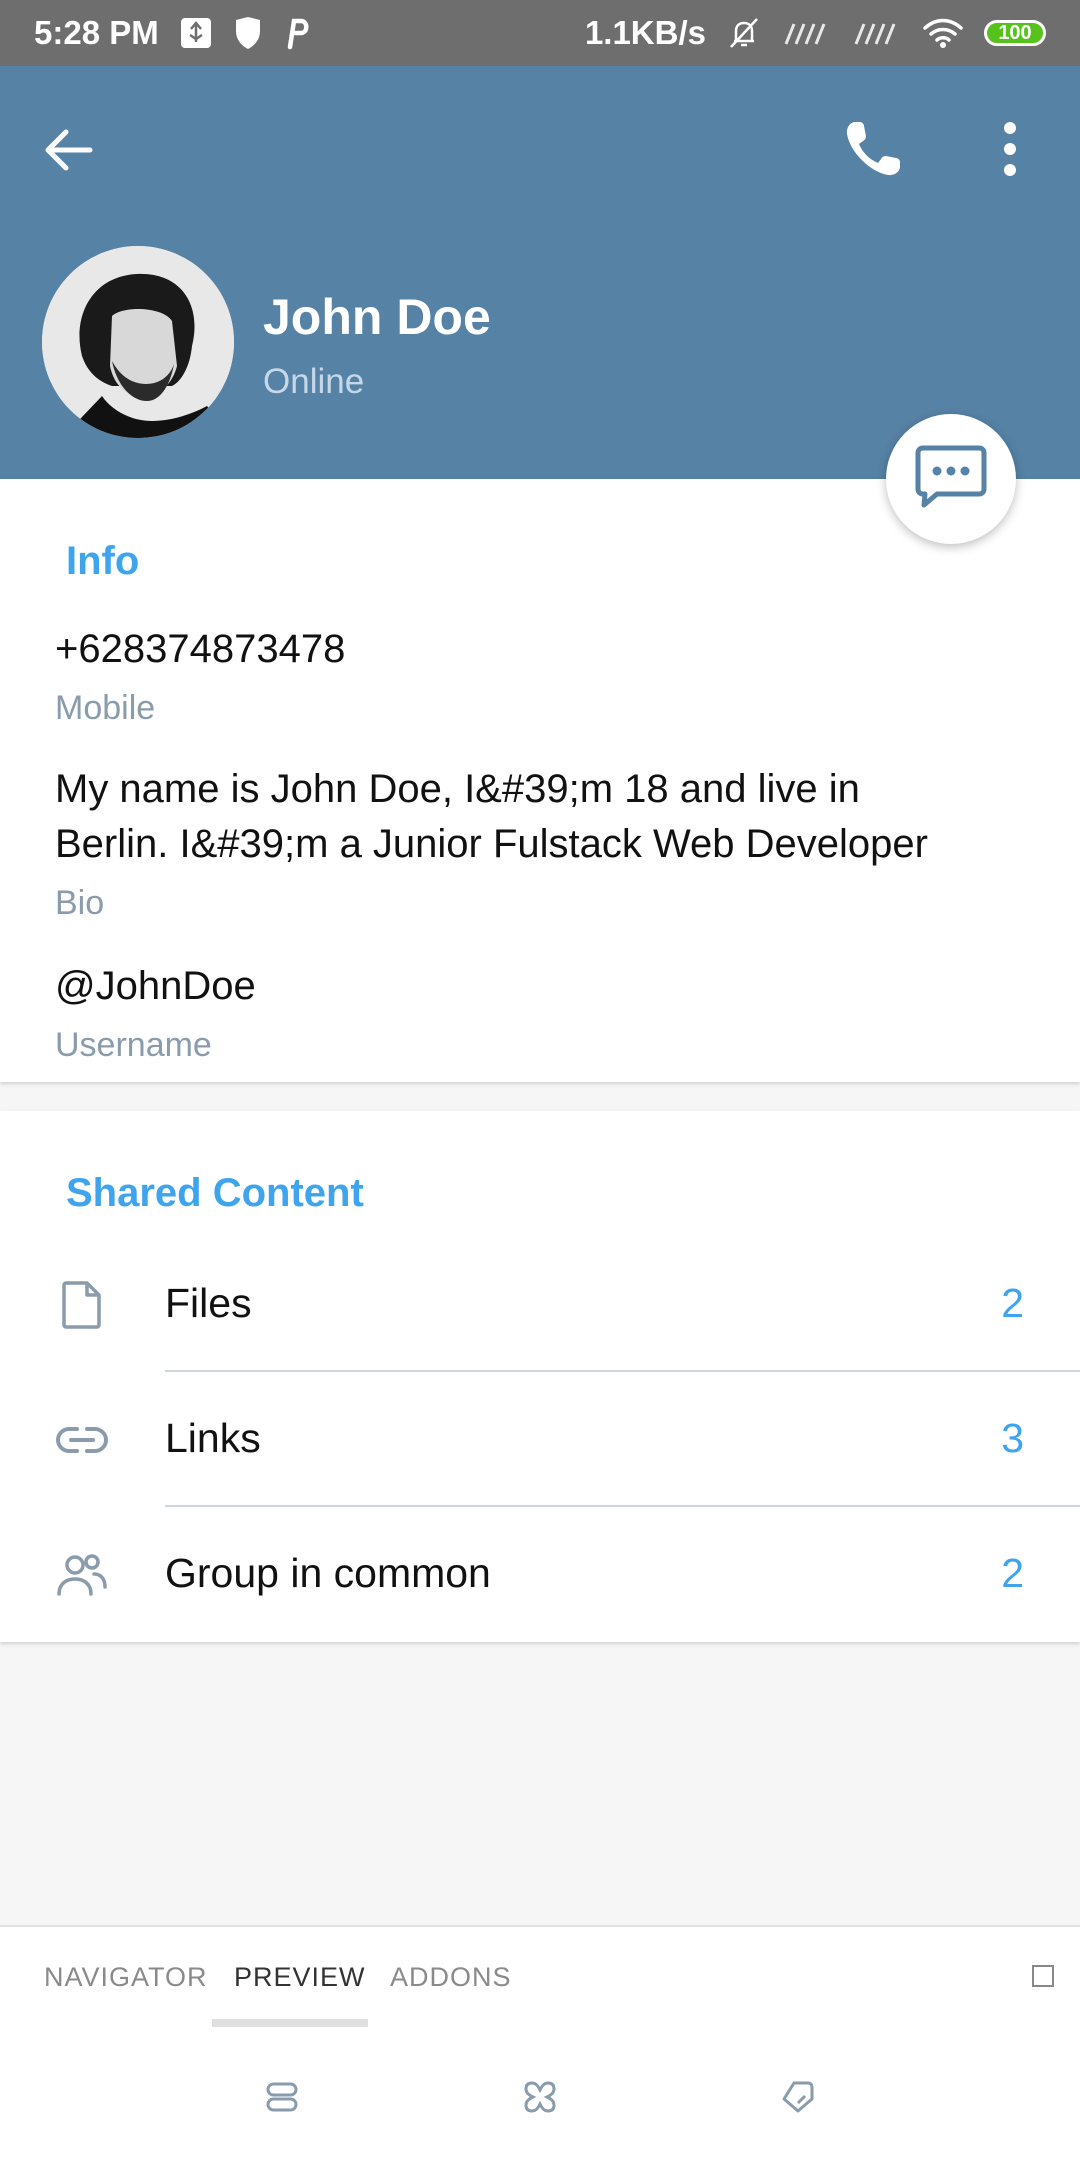  I want to click on status-bar-right: 1.1KB/s 100, so click(815, 33).